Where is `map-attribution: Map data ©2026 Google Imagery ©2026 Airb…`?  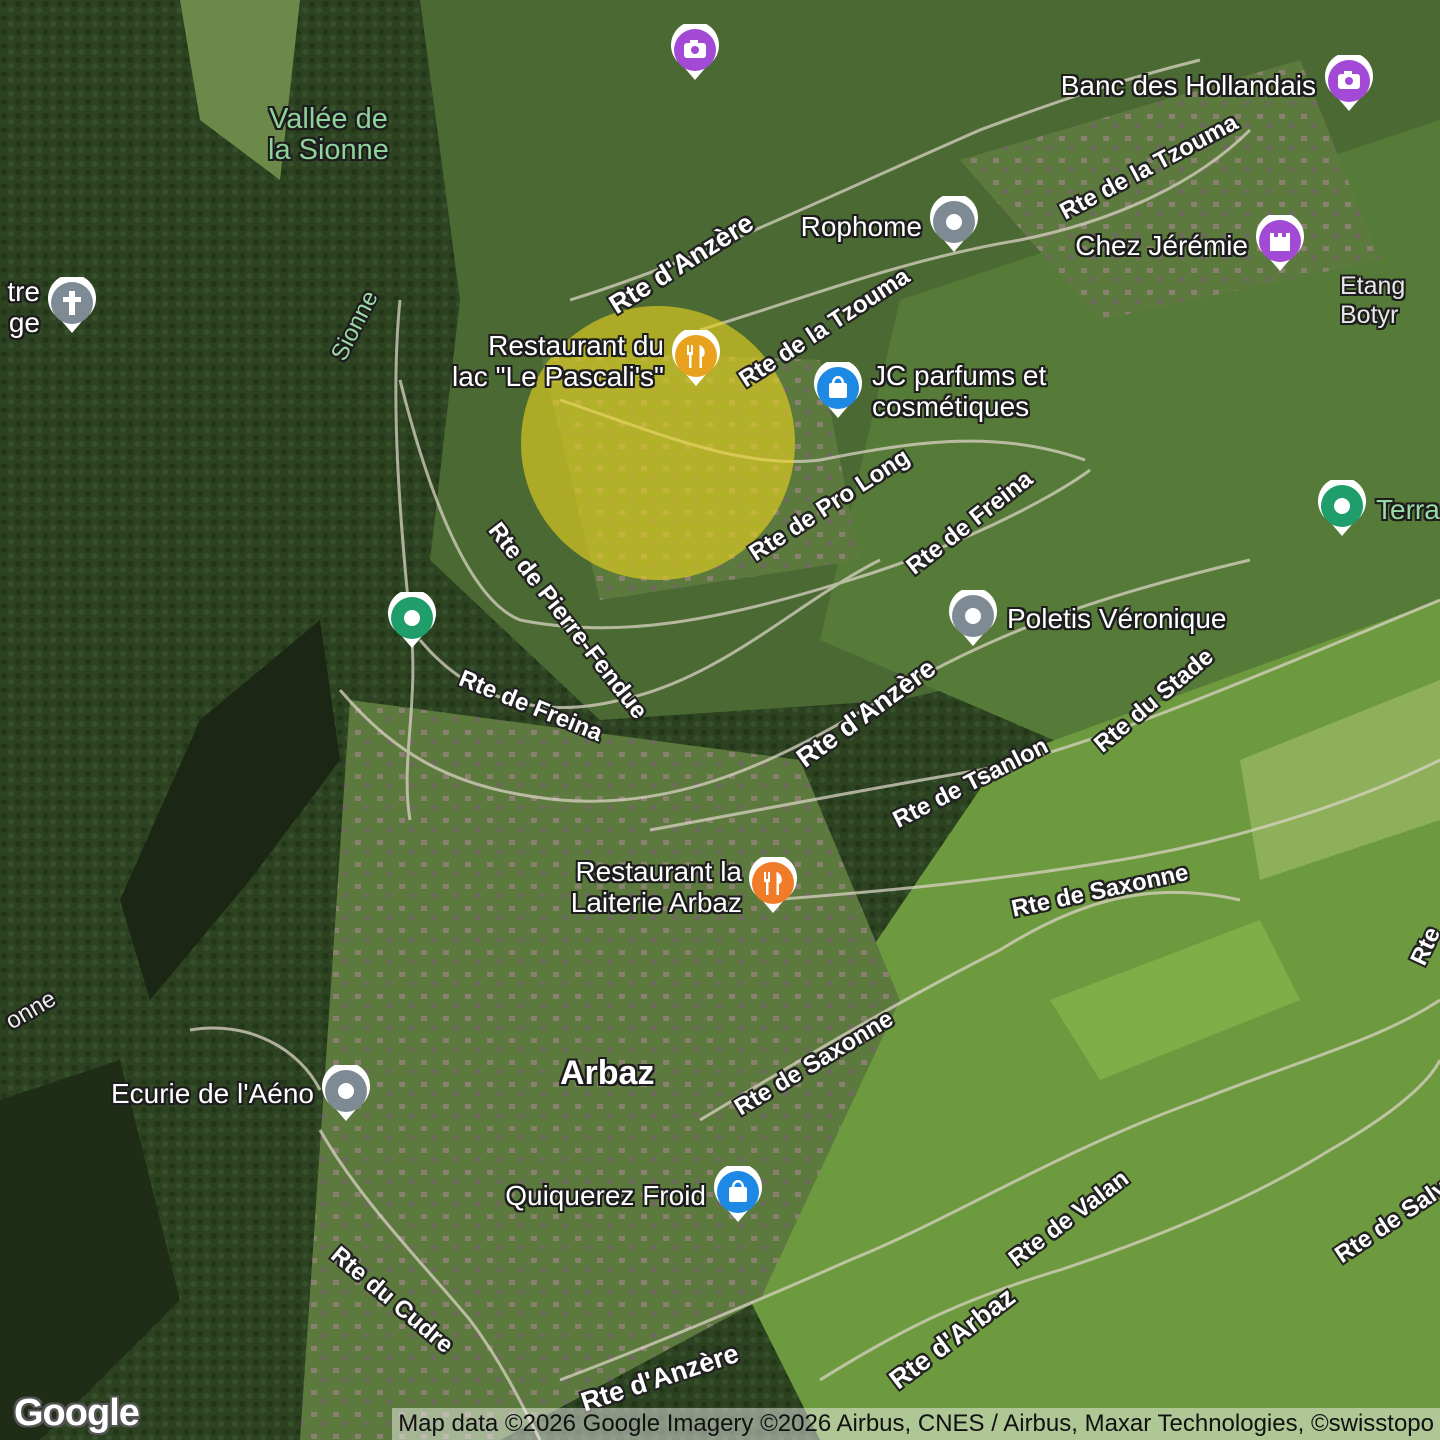 map-attribution: Map data ©2026 Google Imagery ©2026 Airb… is located at coordinates (916, 1424).